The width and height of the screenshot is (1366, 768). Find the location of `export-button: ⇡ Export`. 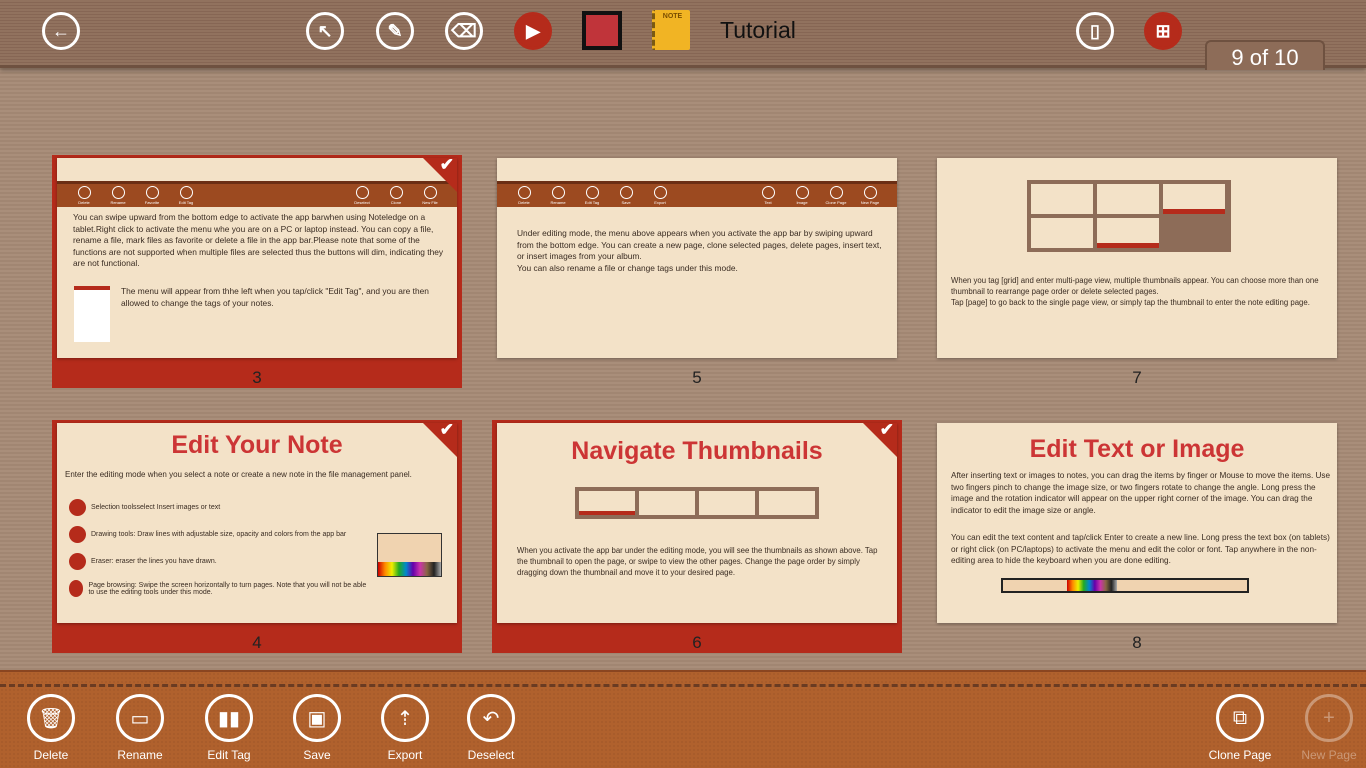

export-button: ⇡ Export is located at coordinates (405, 728).